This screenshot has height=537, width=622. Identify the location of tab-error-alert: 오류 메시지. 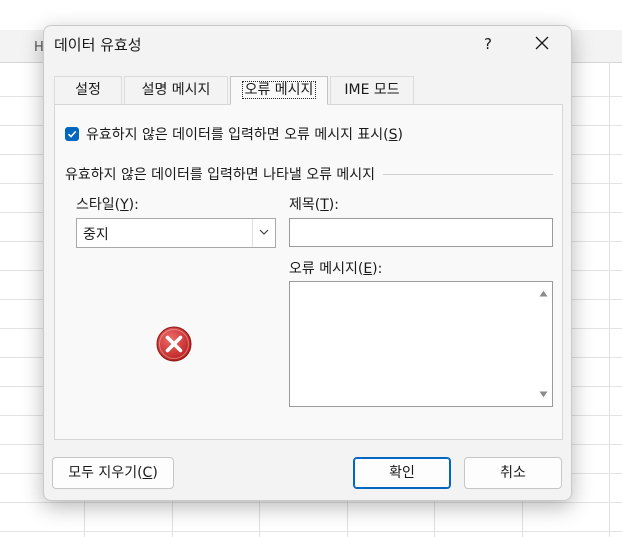
(279, 90).